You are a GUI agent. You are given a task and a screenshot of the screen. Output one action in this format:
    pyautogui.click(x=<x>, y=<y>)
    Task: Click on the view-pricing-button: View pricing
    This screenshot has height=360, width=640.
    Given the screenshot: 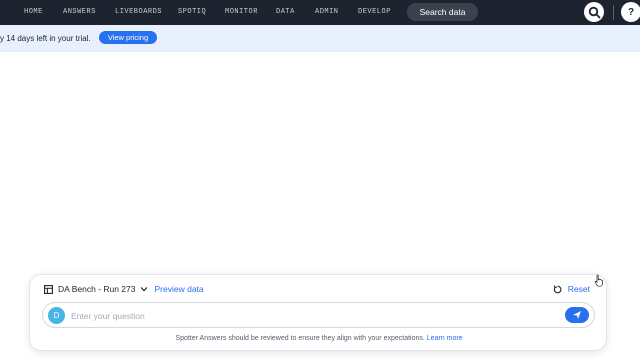 What is the action you would take?
    pyautogui.click(x=128, y=37)
    